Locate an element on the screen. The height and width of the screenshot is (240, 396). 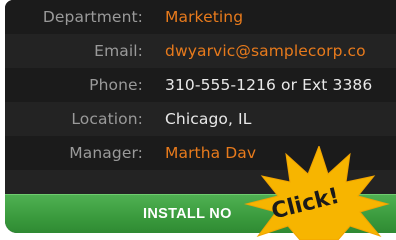
department-link: Marketing is located at coordinates (204, 17).